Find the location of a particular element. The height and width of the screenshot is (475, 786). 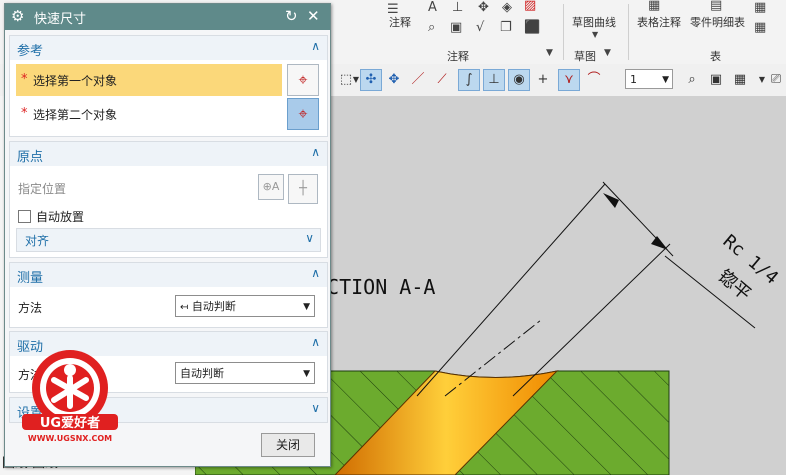

view-icon: ▣ is located at coordinates (716, 80).